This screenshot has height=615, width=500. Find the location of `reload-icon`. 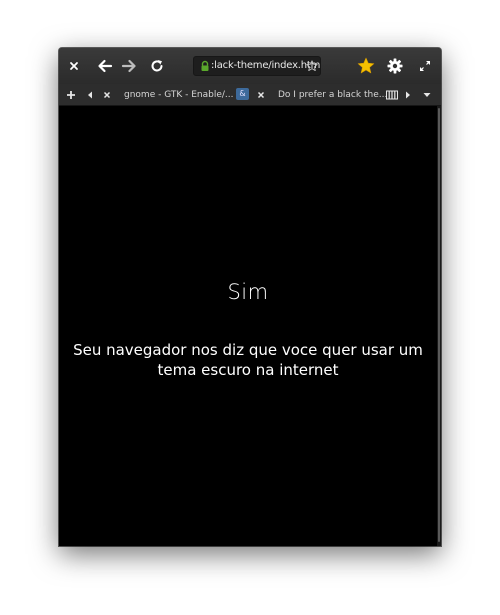

reload-icon is located at coordinates (157, 66).